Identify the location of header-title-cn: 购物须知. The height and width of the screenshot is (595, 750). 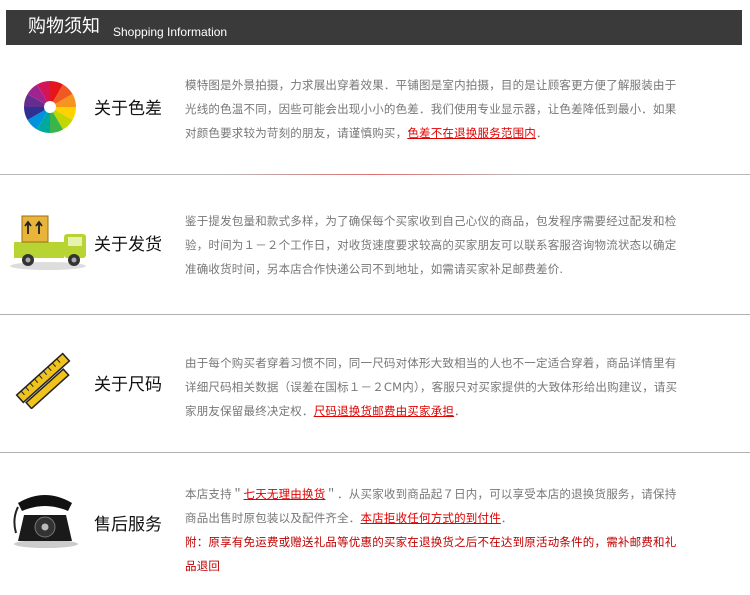
(64, 26).